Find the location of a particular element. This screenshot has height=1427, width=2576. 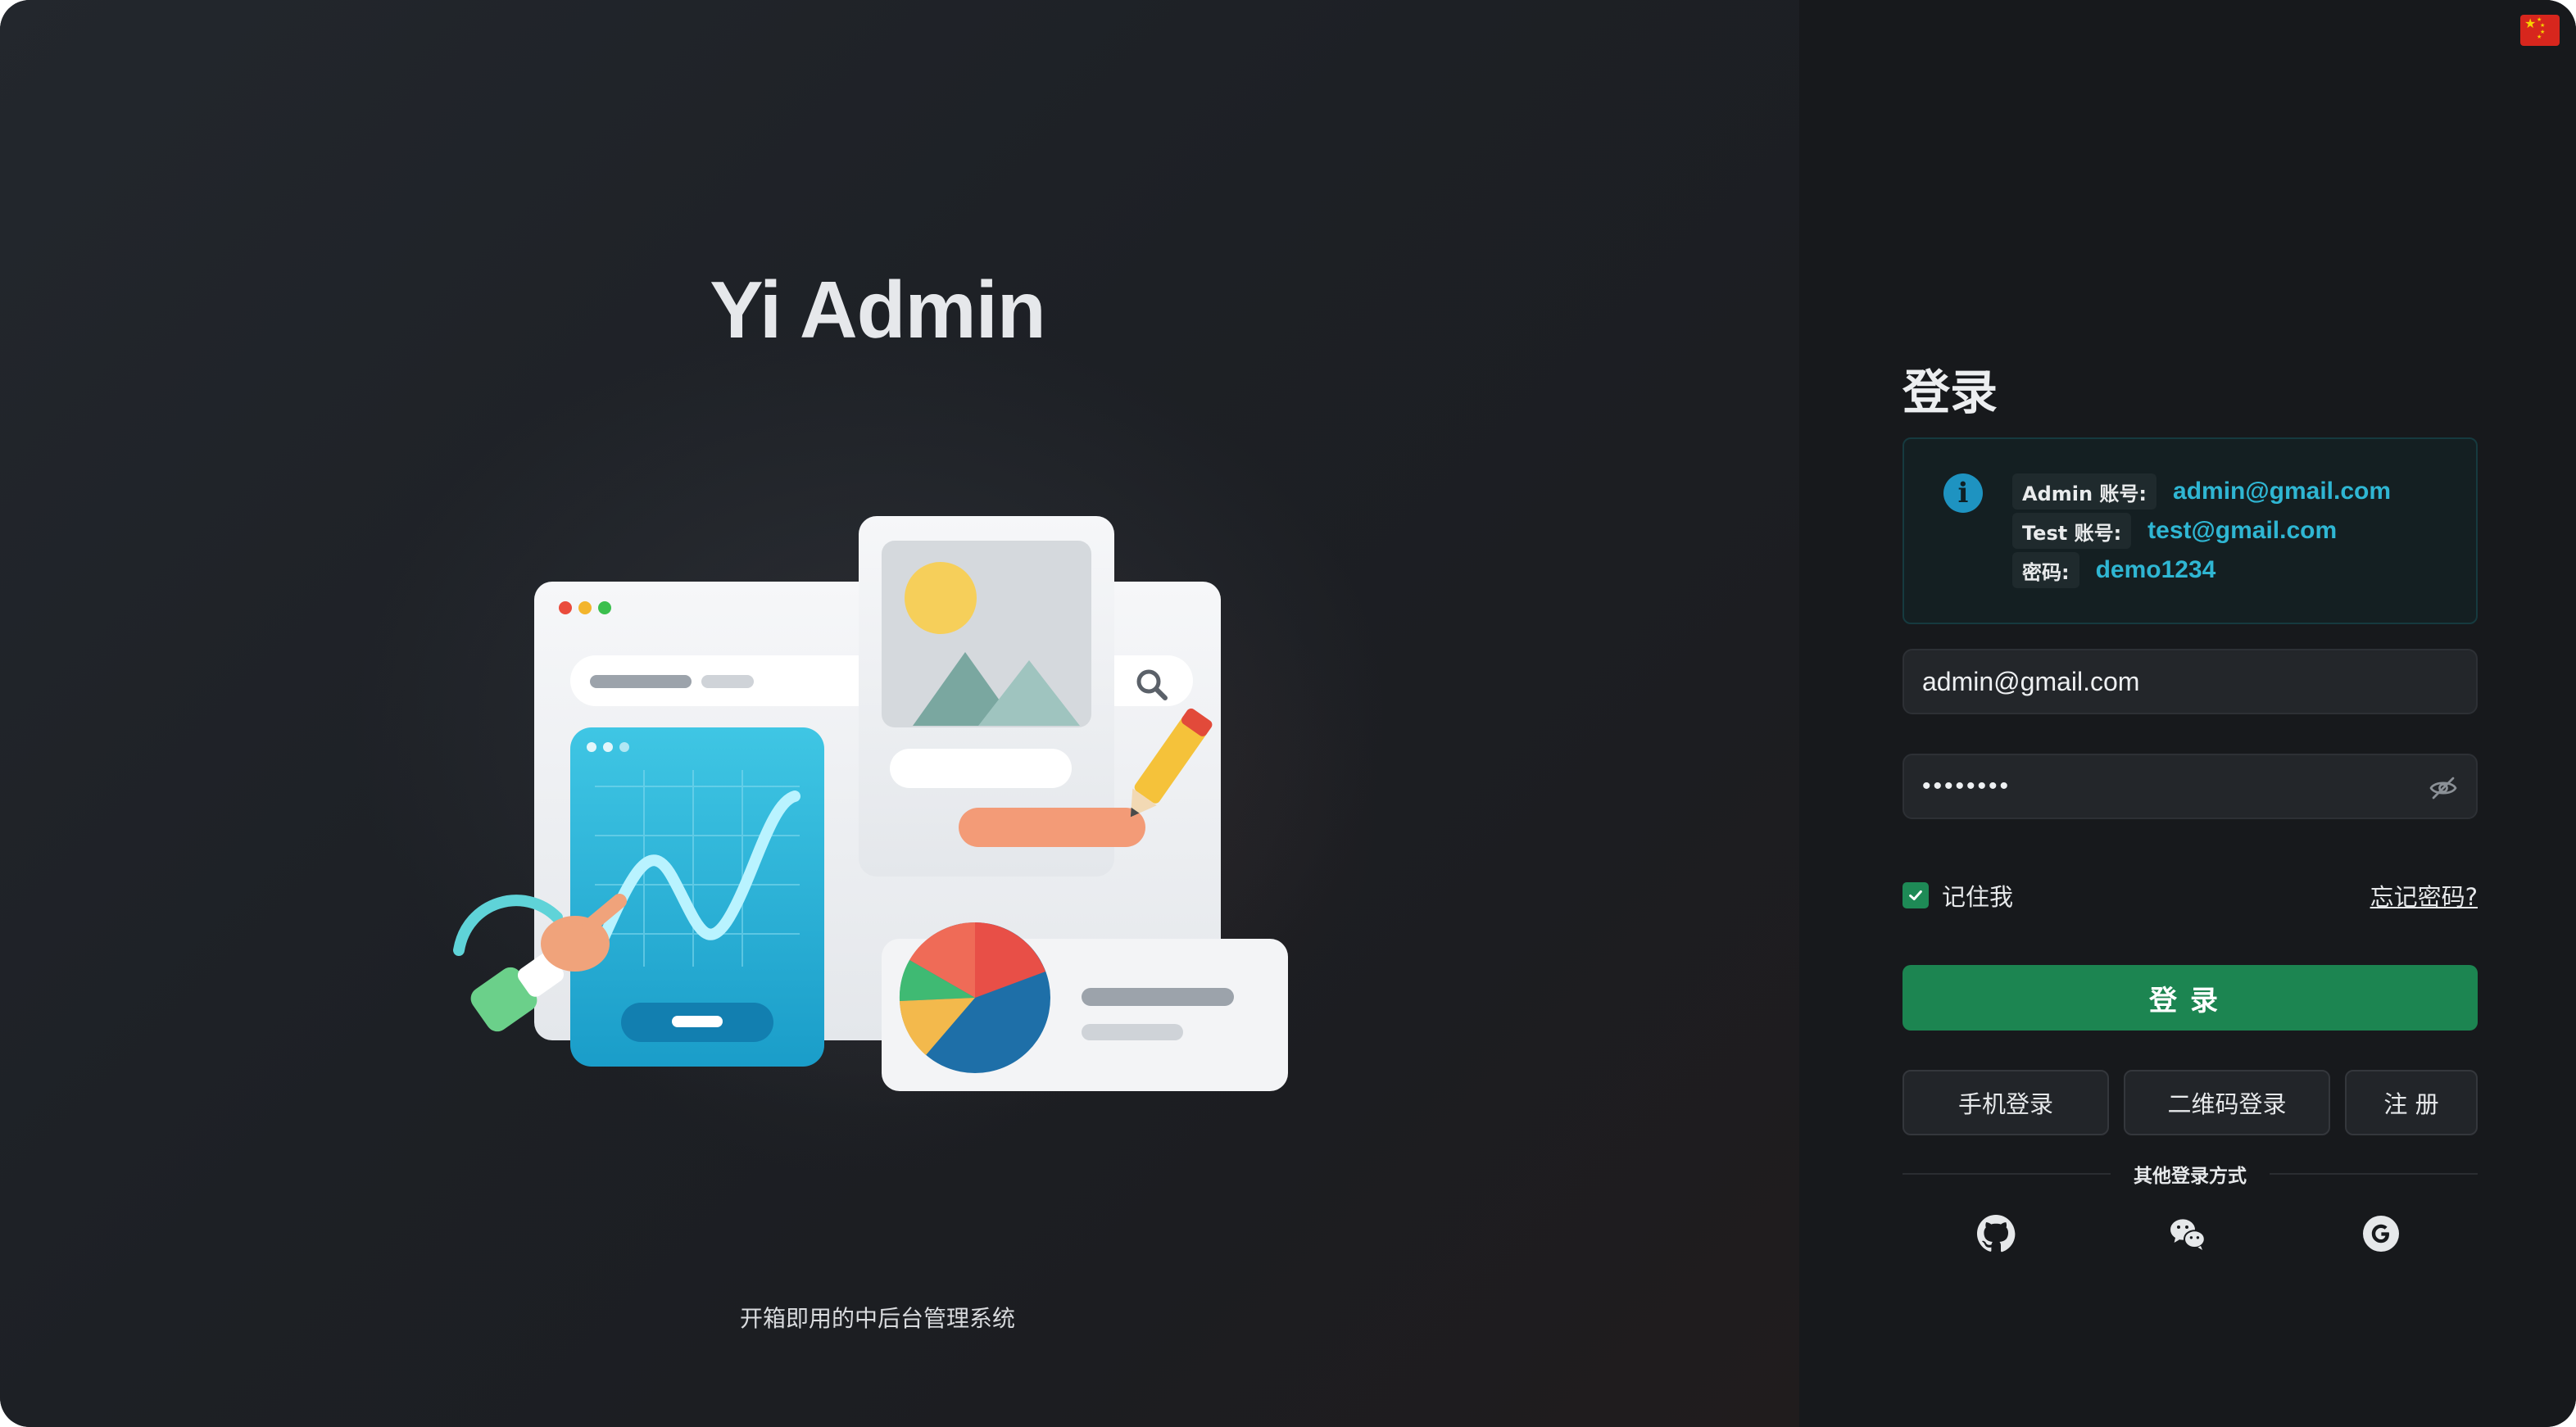

login-submit-button: 登录 is located at coordinates (2190, 998).